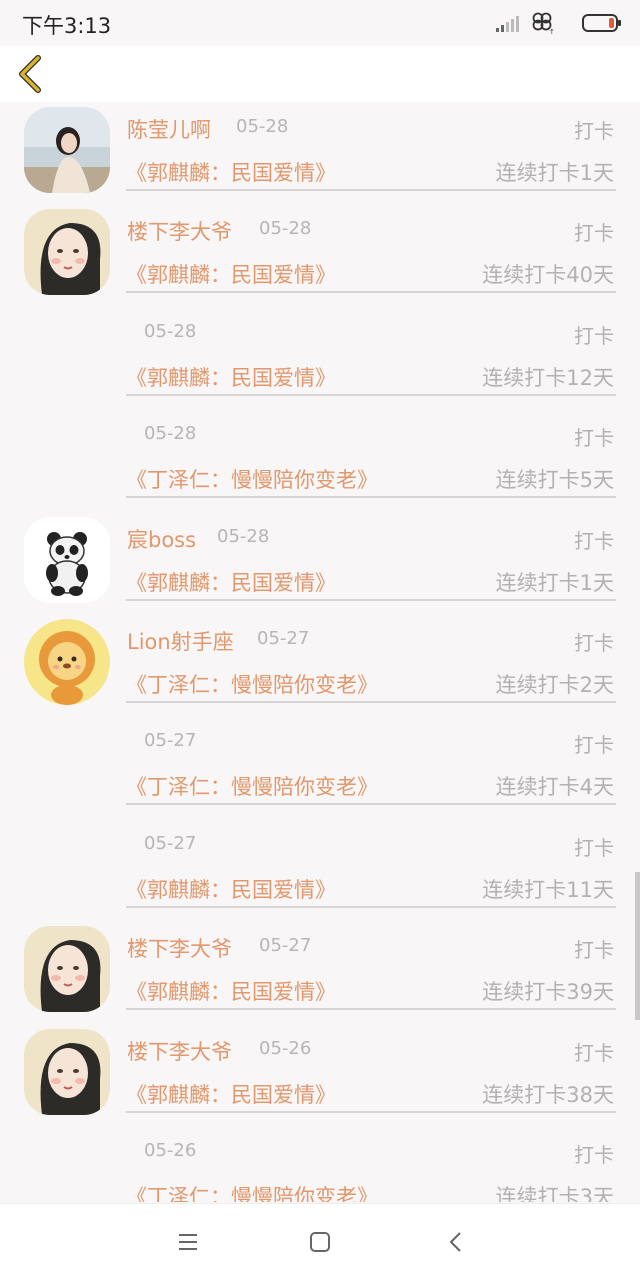 This screenshot has width=640, height=1280. Describe the element at coordinates (161, 539) in the screenshot. I see `user-name: 宸boss` at that location.